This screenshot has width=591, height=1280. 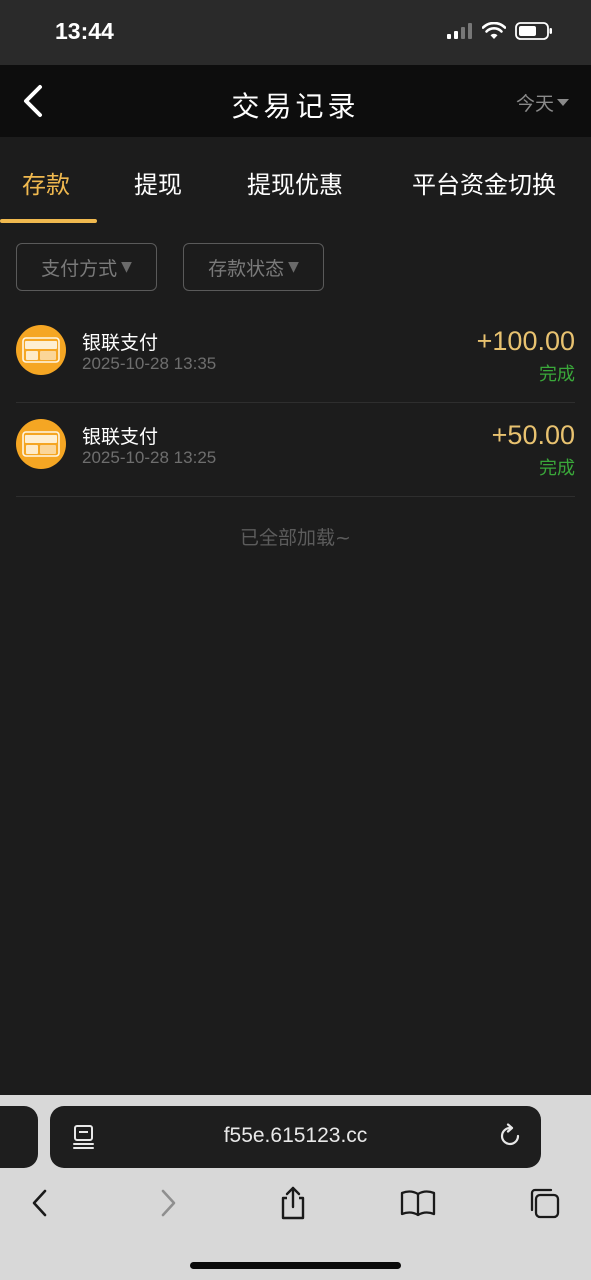 What do you see at coordinates (525, 341) in the screenshot?
I see `transaction-amount: +100.00` at bounding box center [525, 341].